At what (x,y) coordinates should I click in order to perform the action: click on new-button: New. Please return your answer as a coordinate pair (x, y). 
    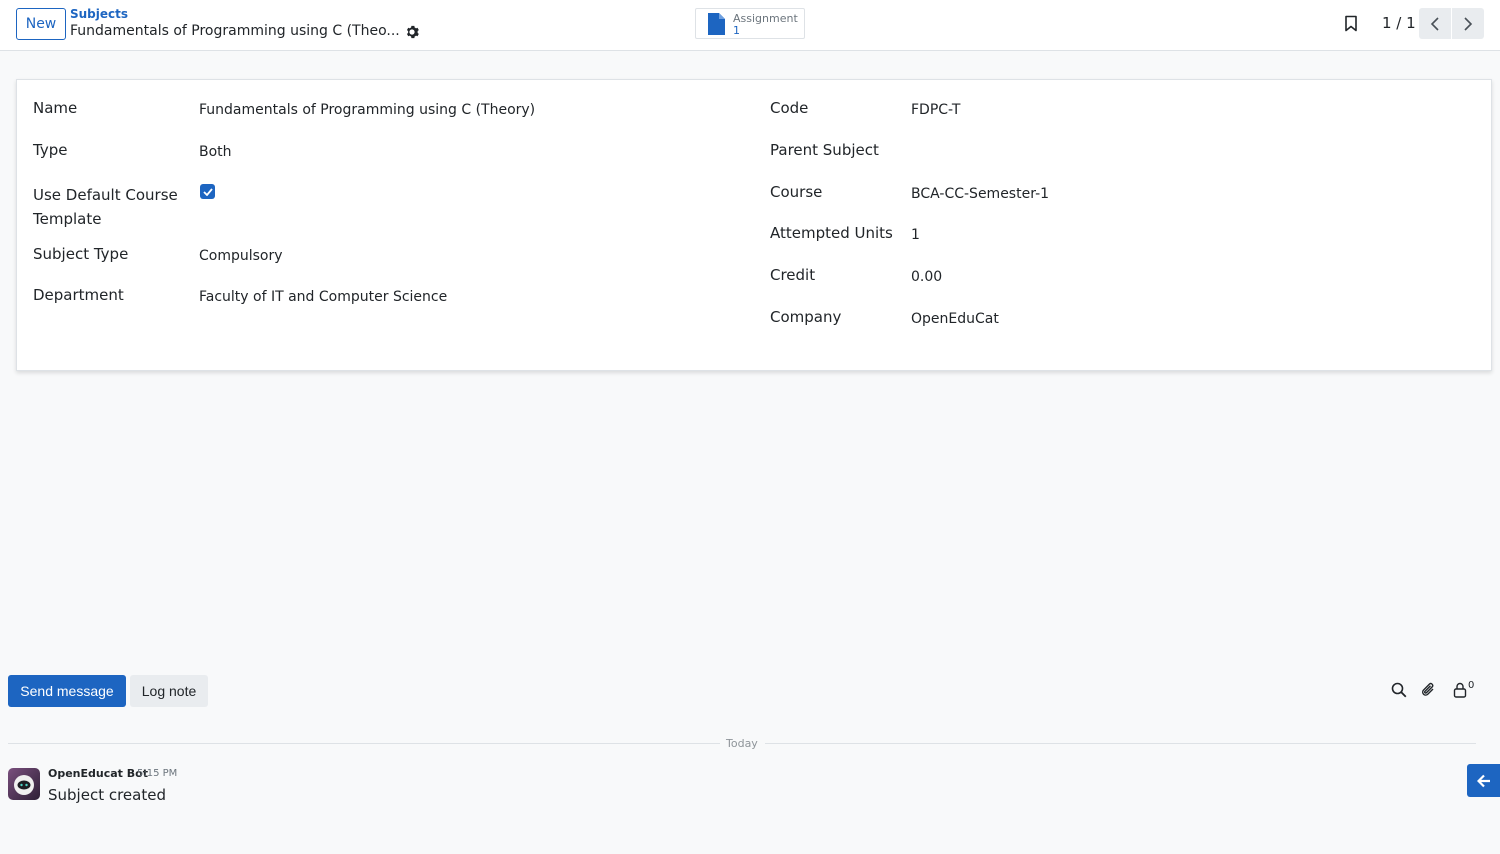
    Looking at the image, I should click on (41, 24).